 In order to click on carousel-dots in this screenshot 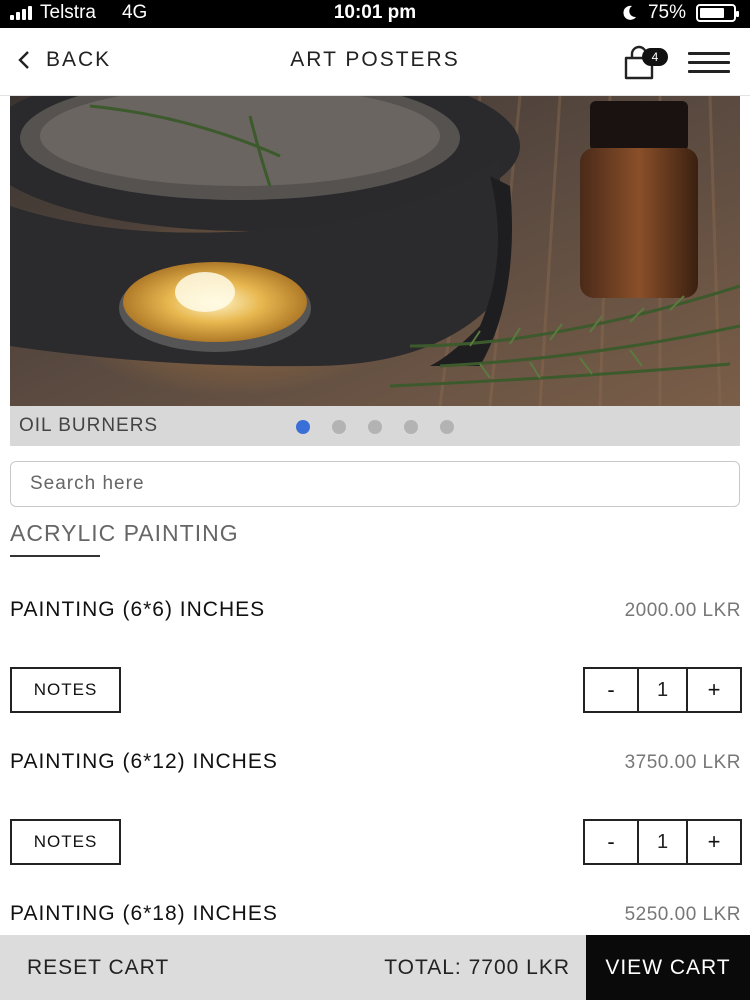, I will do `click(375, 427)`.